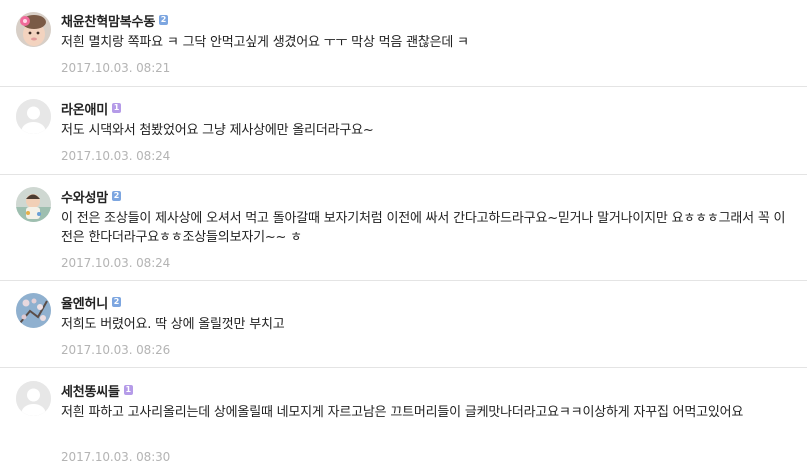  I want to click on blossom-photo-icon, so click(33, 310).